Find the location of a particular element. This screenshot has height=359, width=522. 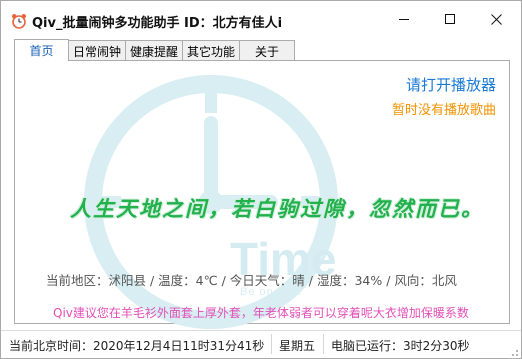

resize-grip-icon is located at coordinates (513, 352).